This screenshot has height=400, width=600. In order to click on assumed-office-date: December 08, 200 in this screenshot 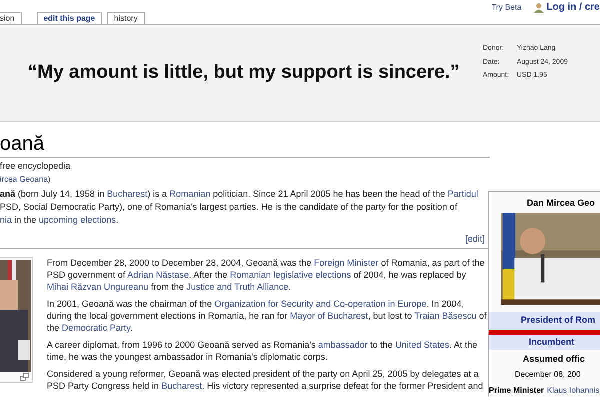, I will do `click(548, 374)`.